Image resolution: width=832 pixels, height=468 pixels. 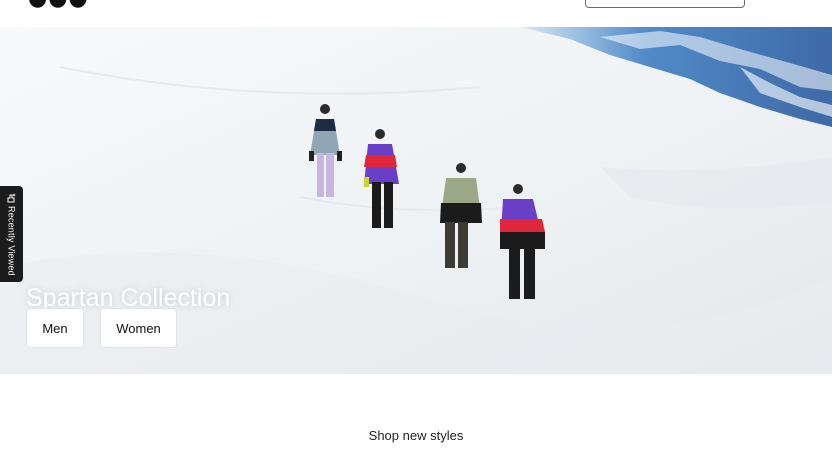 I want to click on site-header: ●●●, so click(x=416, y=13).